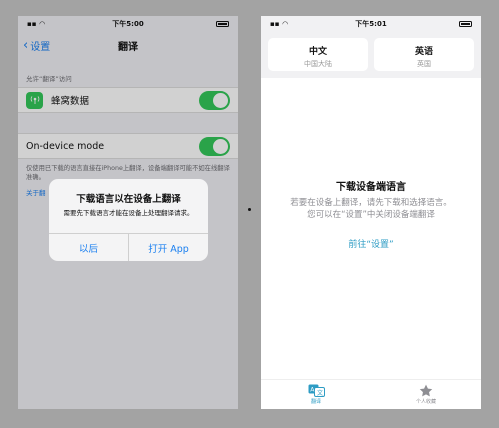 The height and width of the screenshot is (428, 499). I want to click on later-button: 以后, so click(88, 247).